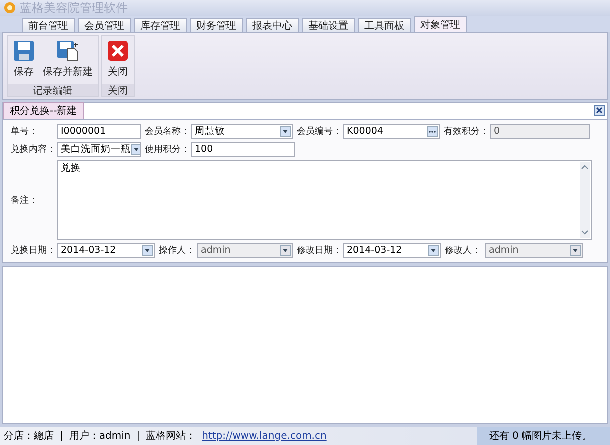 Image resolution: width=610 pixels, height=445 pixels. What do you see at coordinates (100, 436) in the screenshot?
I see `status-text: 用户：admin` at bounding box center [100, 436].